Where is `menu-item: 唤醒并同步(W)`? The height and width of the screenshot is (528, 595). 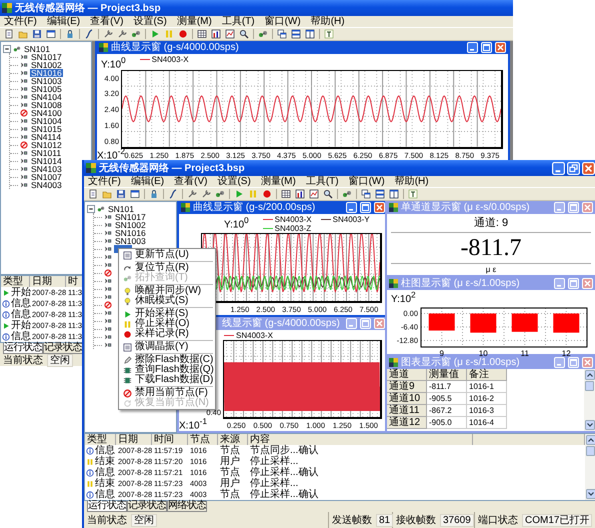
menu-item: 唤醒并同步(W) is located at coordinates (168, 291).